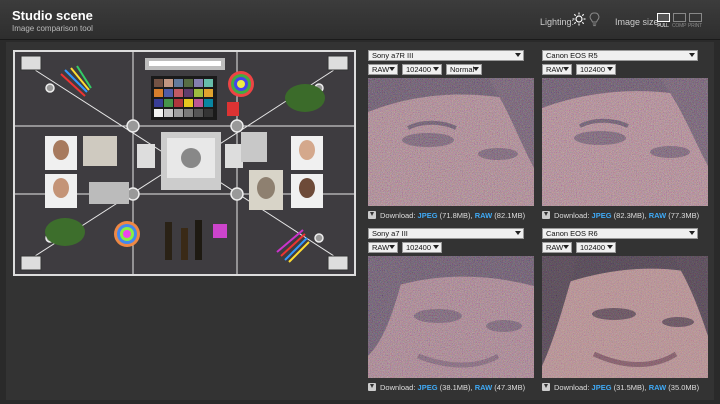  I want to click on camera-select: Canon EOS R5, so click(620, 55).